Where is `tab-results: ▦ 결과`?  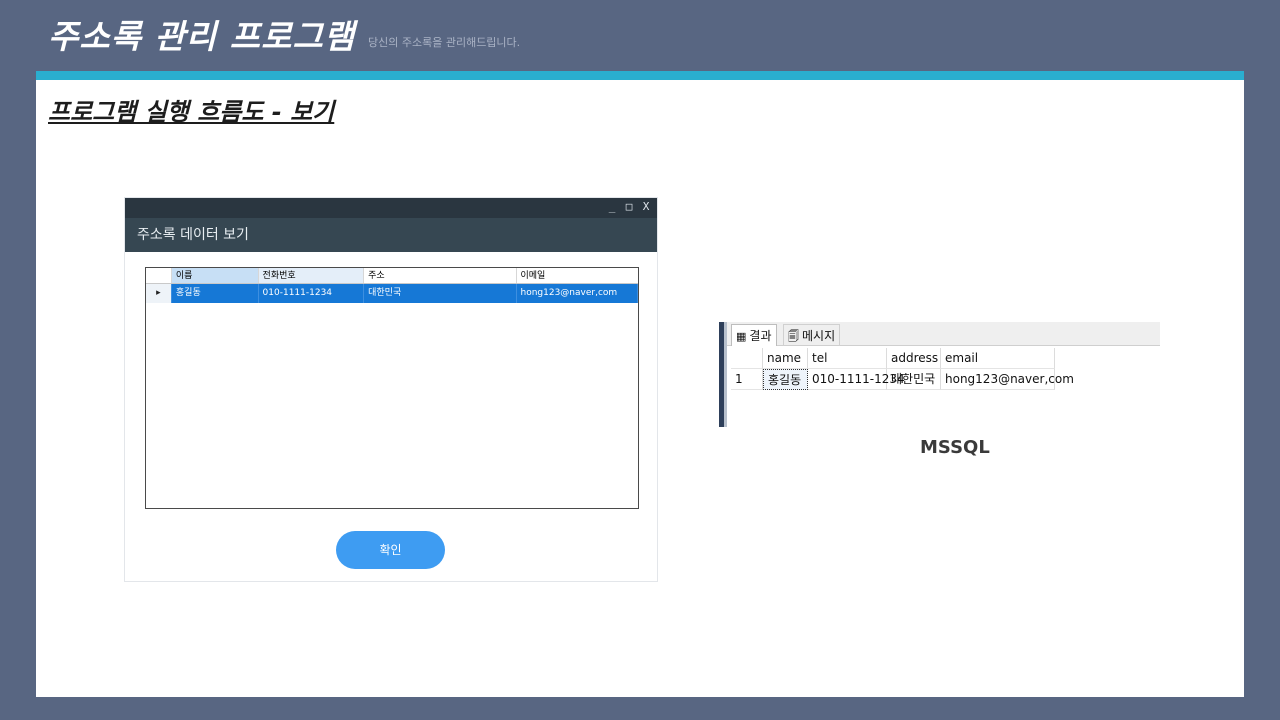
tab-results: ▦ 결과 is located at coordinates (754, 335).